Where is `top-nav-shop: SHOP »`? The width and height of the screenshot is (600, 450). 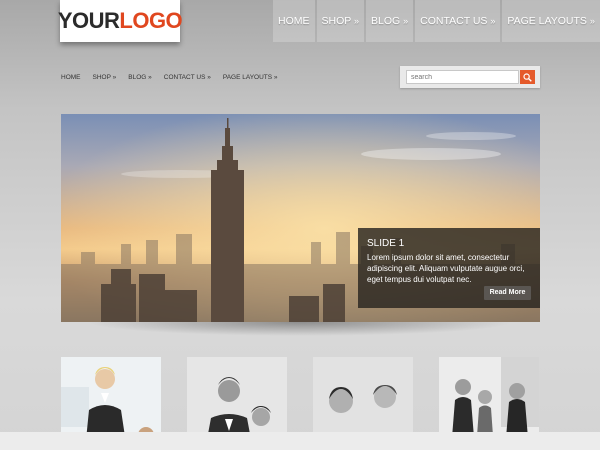 top-nav-shop: SHOP » is located at coordinates (340, 21).